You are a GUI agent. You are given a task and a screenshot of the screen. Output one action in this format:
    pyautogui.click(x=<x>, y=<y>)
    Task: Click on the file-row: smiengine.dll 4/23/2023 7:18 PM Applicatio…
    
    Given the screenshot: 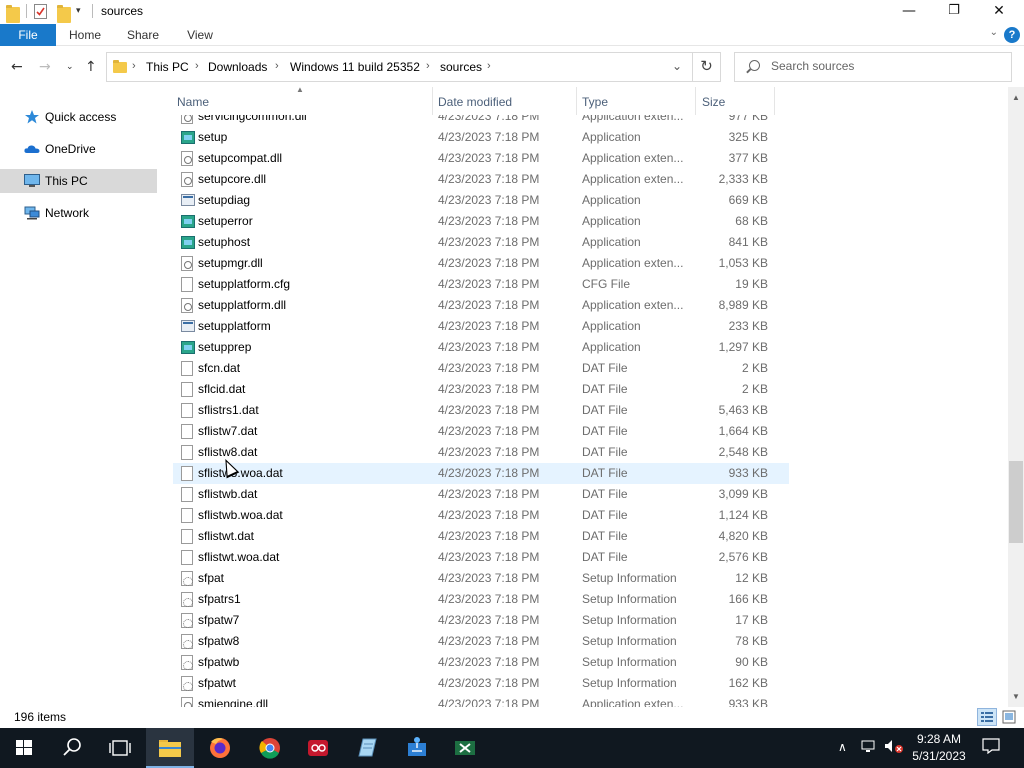 What is the action you would take?
    pyautogui.click(x=481, y=700)
    